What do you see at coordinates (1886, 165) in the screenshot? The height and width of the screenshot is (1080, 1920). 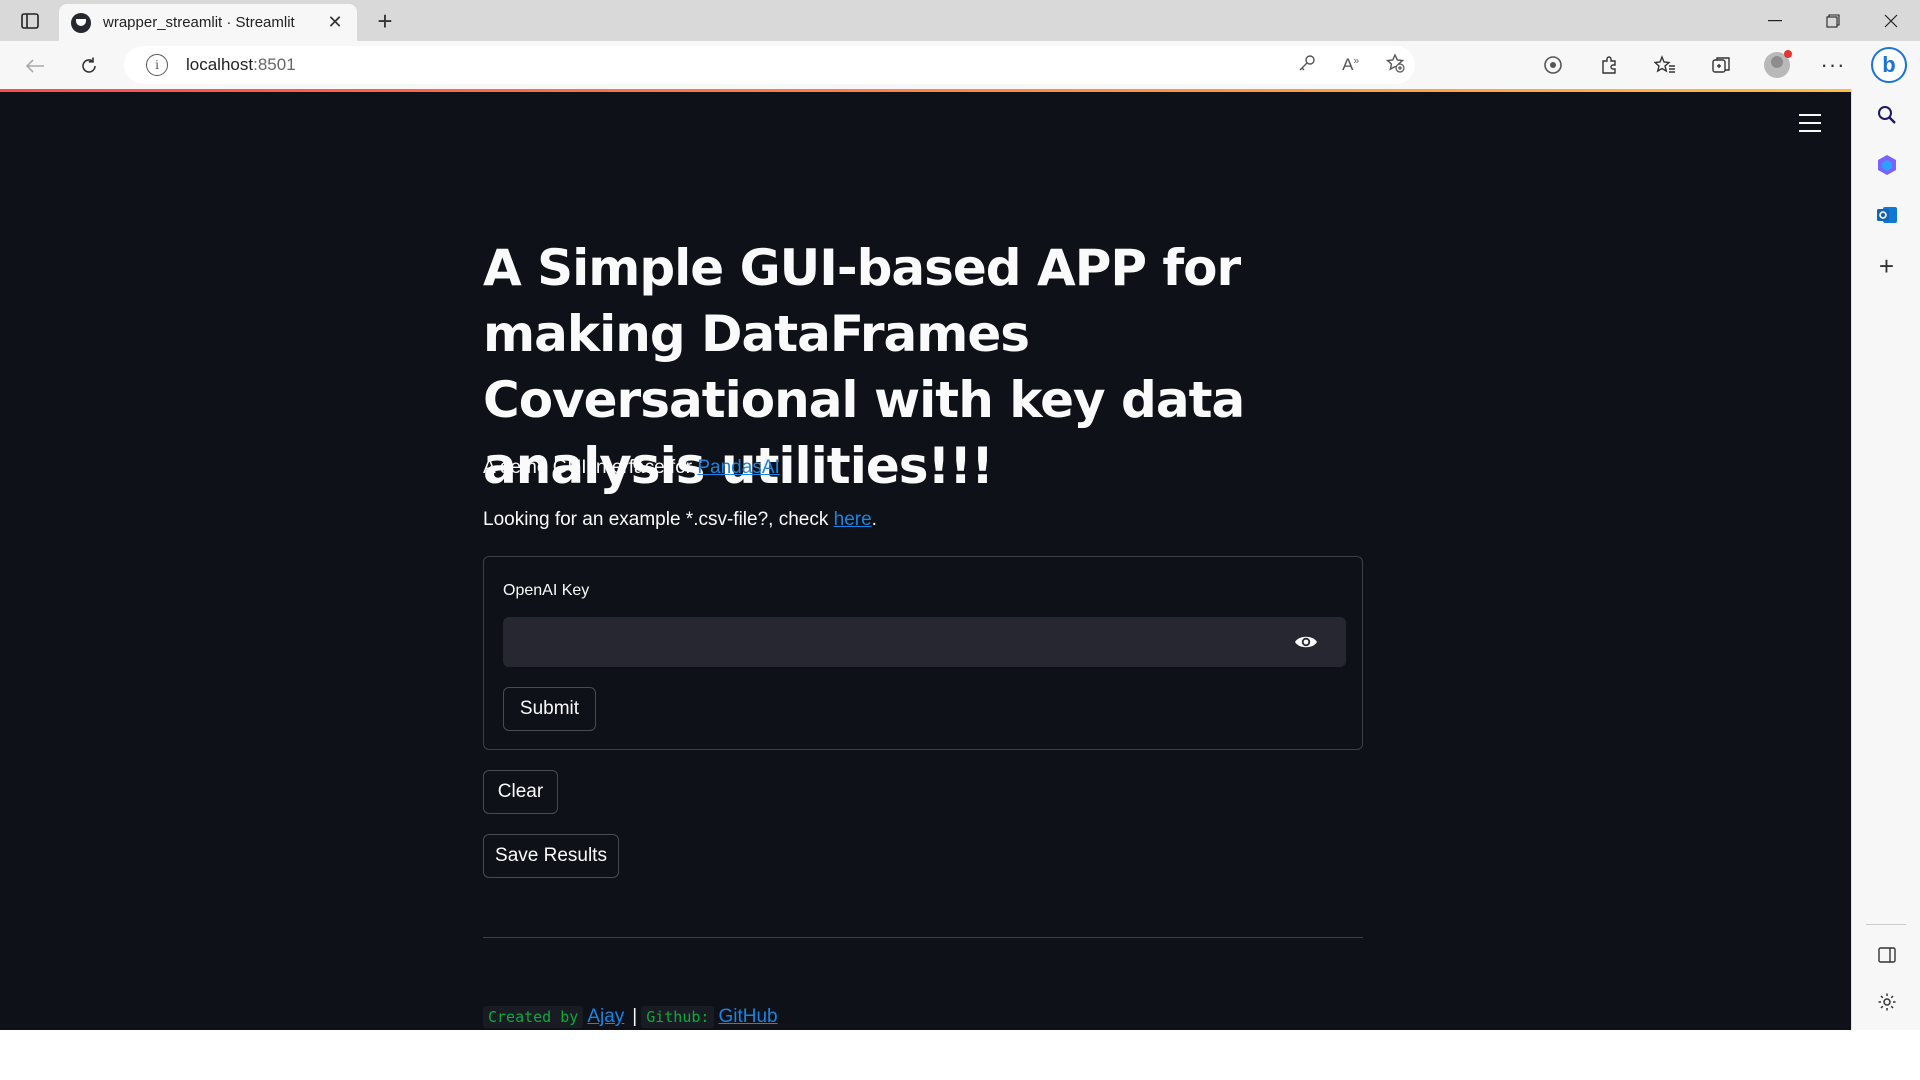 I see `copilot-apps-icon` at bounding box center [1886, 165].